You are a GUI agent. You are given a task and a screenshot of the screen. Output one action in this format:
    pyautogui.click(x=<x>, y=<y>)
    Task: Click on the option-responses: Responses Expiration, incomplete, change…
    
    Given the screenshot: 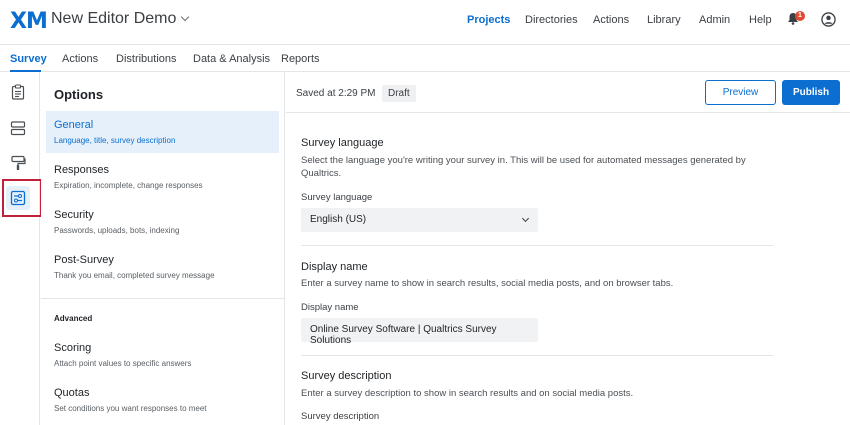 What is the action you would take?
    pyautogui.click(x=162, y=177)
    